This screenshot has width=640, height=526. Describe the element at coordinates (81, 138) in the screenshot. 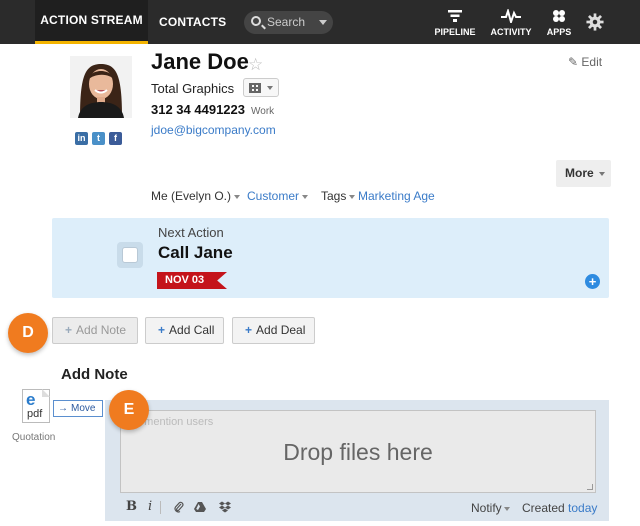

I see `linkedin-icon: in` at that location.